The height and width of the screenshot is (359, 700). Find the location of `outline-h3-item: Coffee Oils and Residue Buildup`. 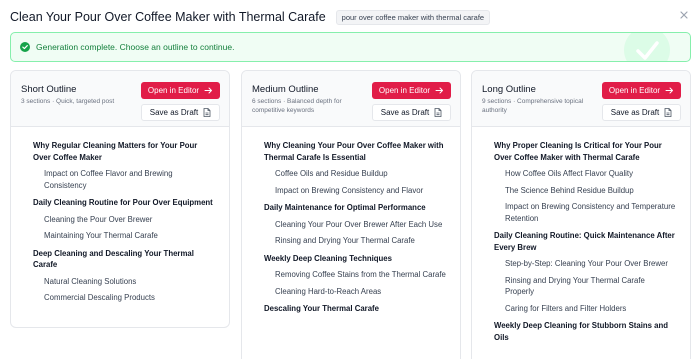

outline-h3-item: Coffee Oils and Residue Buildup is located at coordinates (331, 173).